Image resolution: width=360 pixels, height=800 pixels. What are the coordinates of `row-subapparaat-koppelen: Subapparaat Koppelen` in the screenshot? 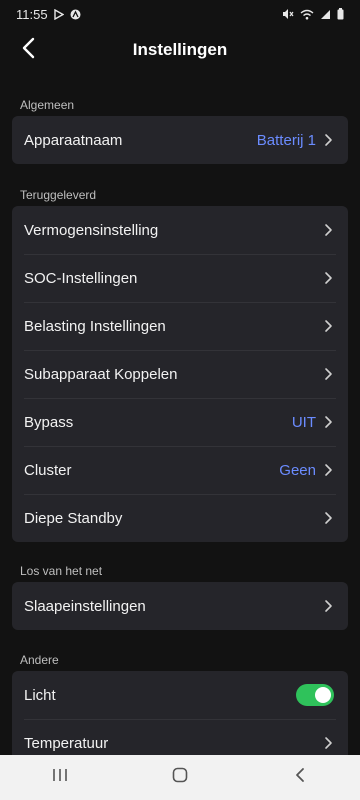 It's located at (180, 374).